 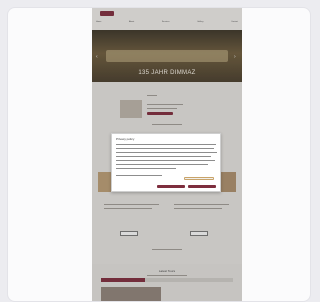 I want to click on cookie-accept-all-button, so click(x=202, y=186).